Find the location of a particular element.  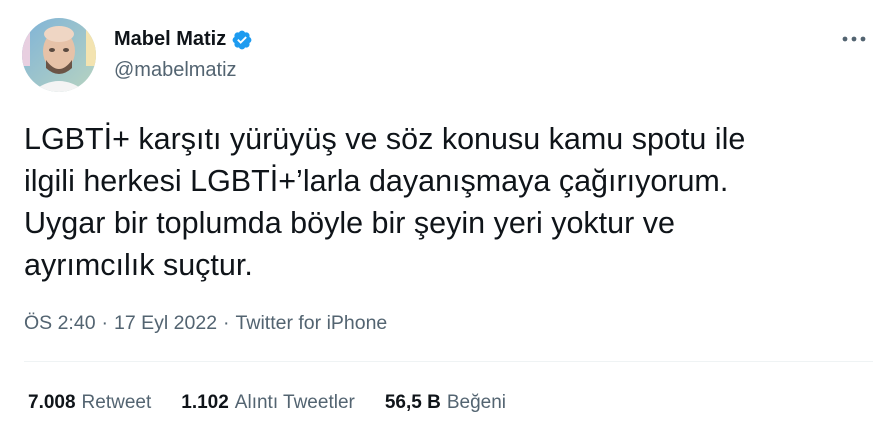

like-count: 56,5 B is located at coordinates (412, 402).